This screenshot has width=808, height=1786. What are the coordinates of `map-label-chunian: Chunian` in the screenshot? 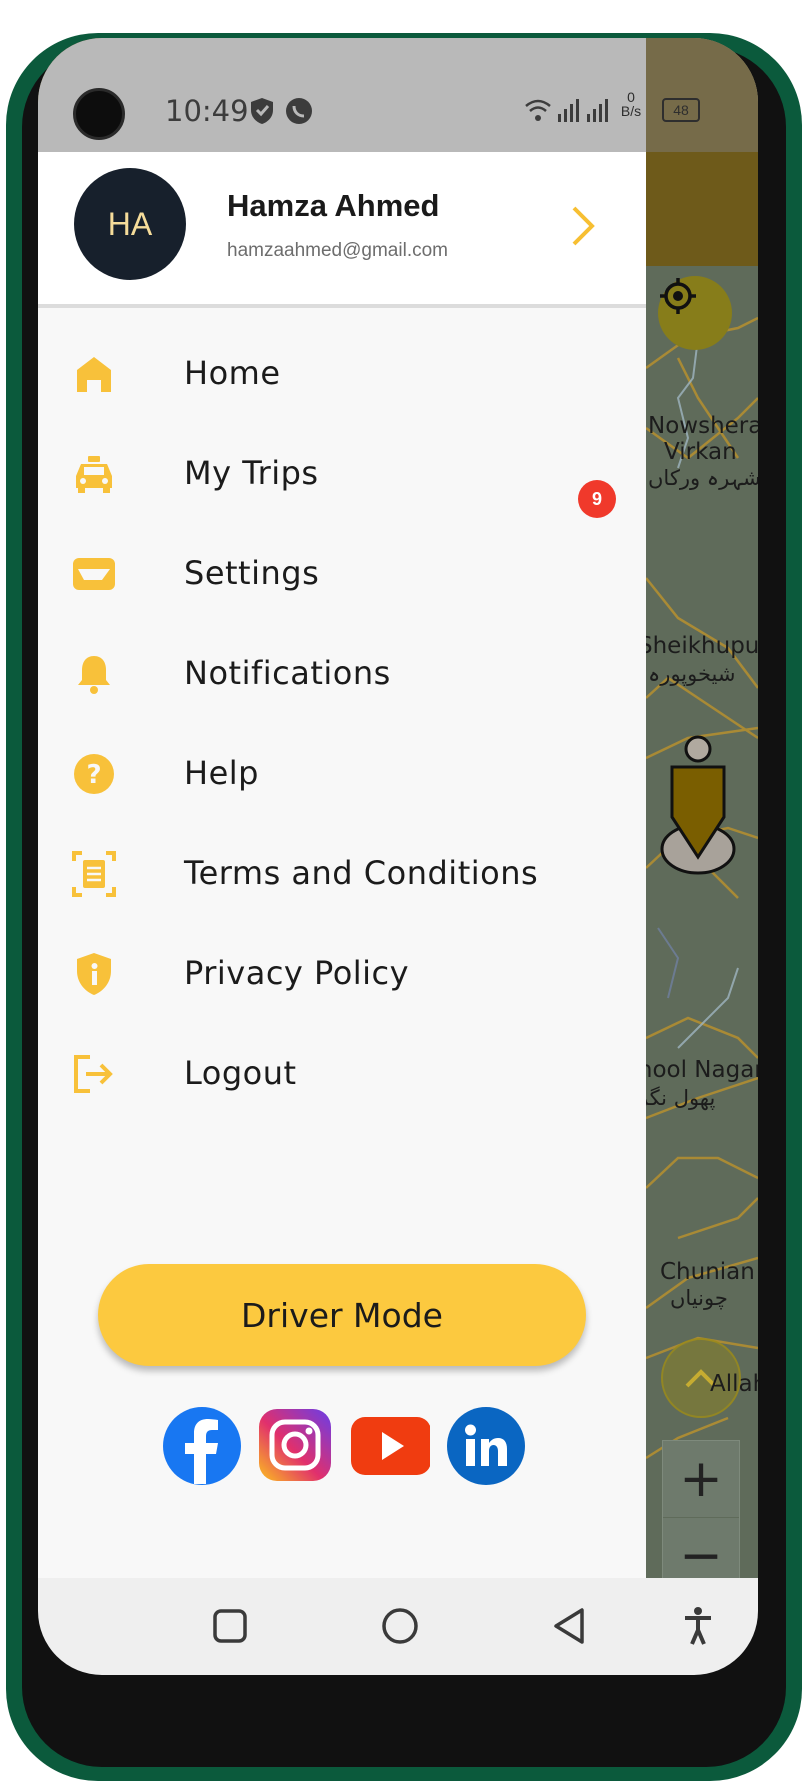 It's located at (707, 1272).